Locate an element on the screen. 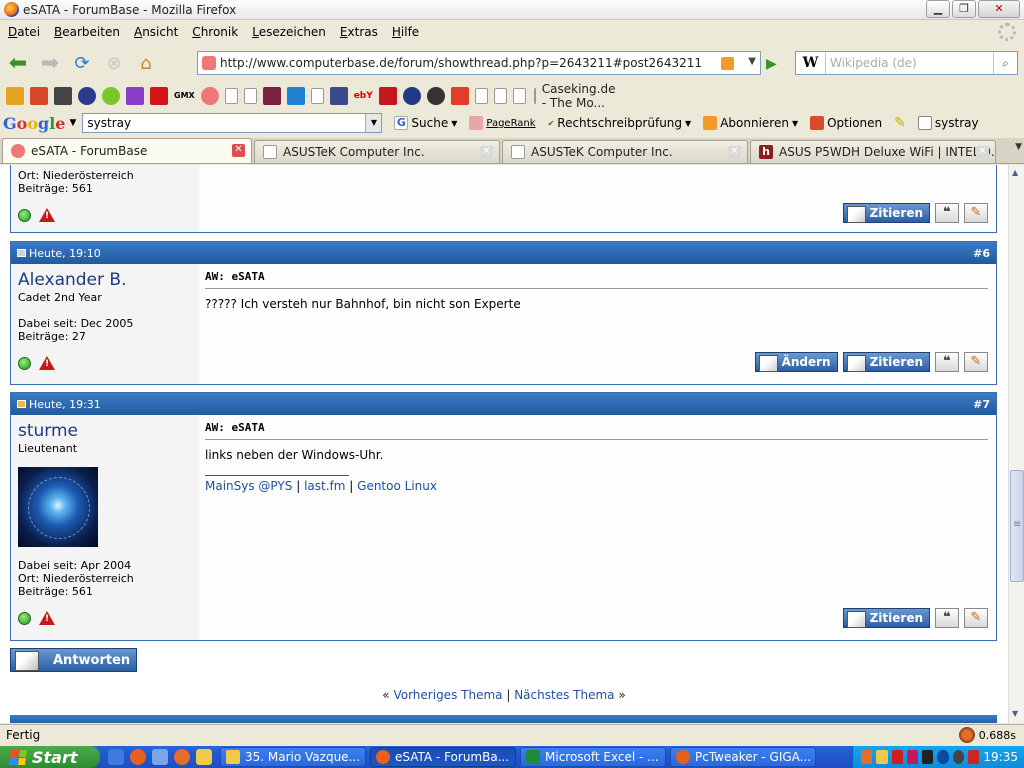  username-link: sturme is located at coordinates (105, 431).